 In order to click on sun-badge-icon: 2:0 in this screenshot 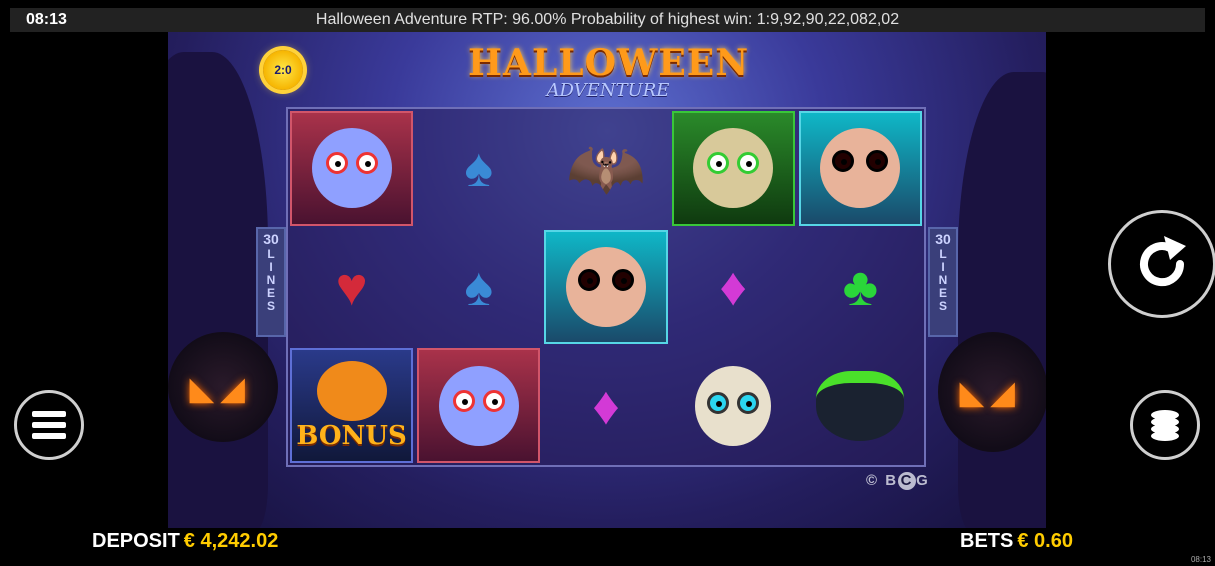, I will do `click(283, 70)`.